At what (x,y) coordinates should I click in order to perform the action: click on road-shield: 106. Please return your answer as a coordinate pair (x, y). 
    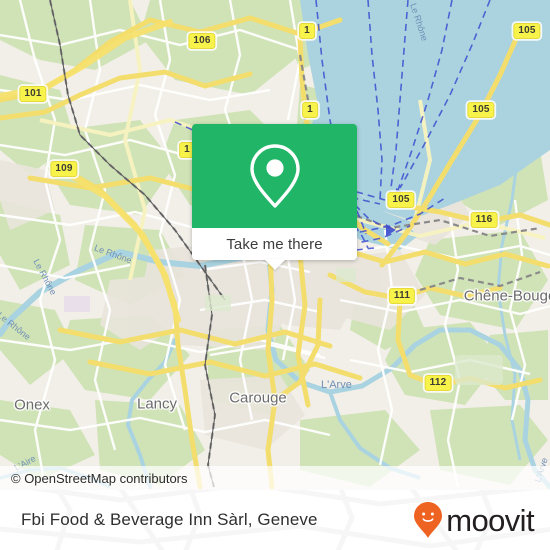
    Looking at the image, I should click on (202, 41).